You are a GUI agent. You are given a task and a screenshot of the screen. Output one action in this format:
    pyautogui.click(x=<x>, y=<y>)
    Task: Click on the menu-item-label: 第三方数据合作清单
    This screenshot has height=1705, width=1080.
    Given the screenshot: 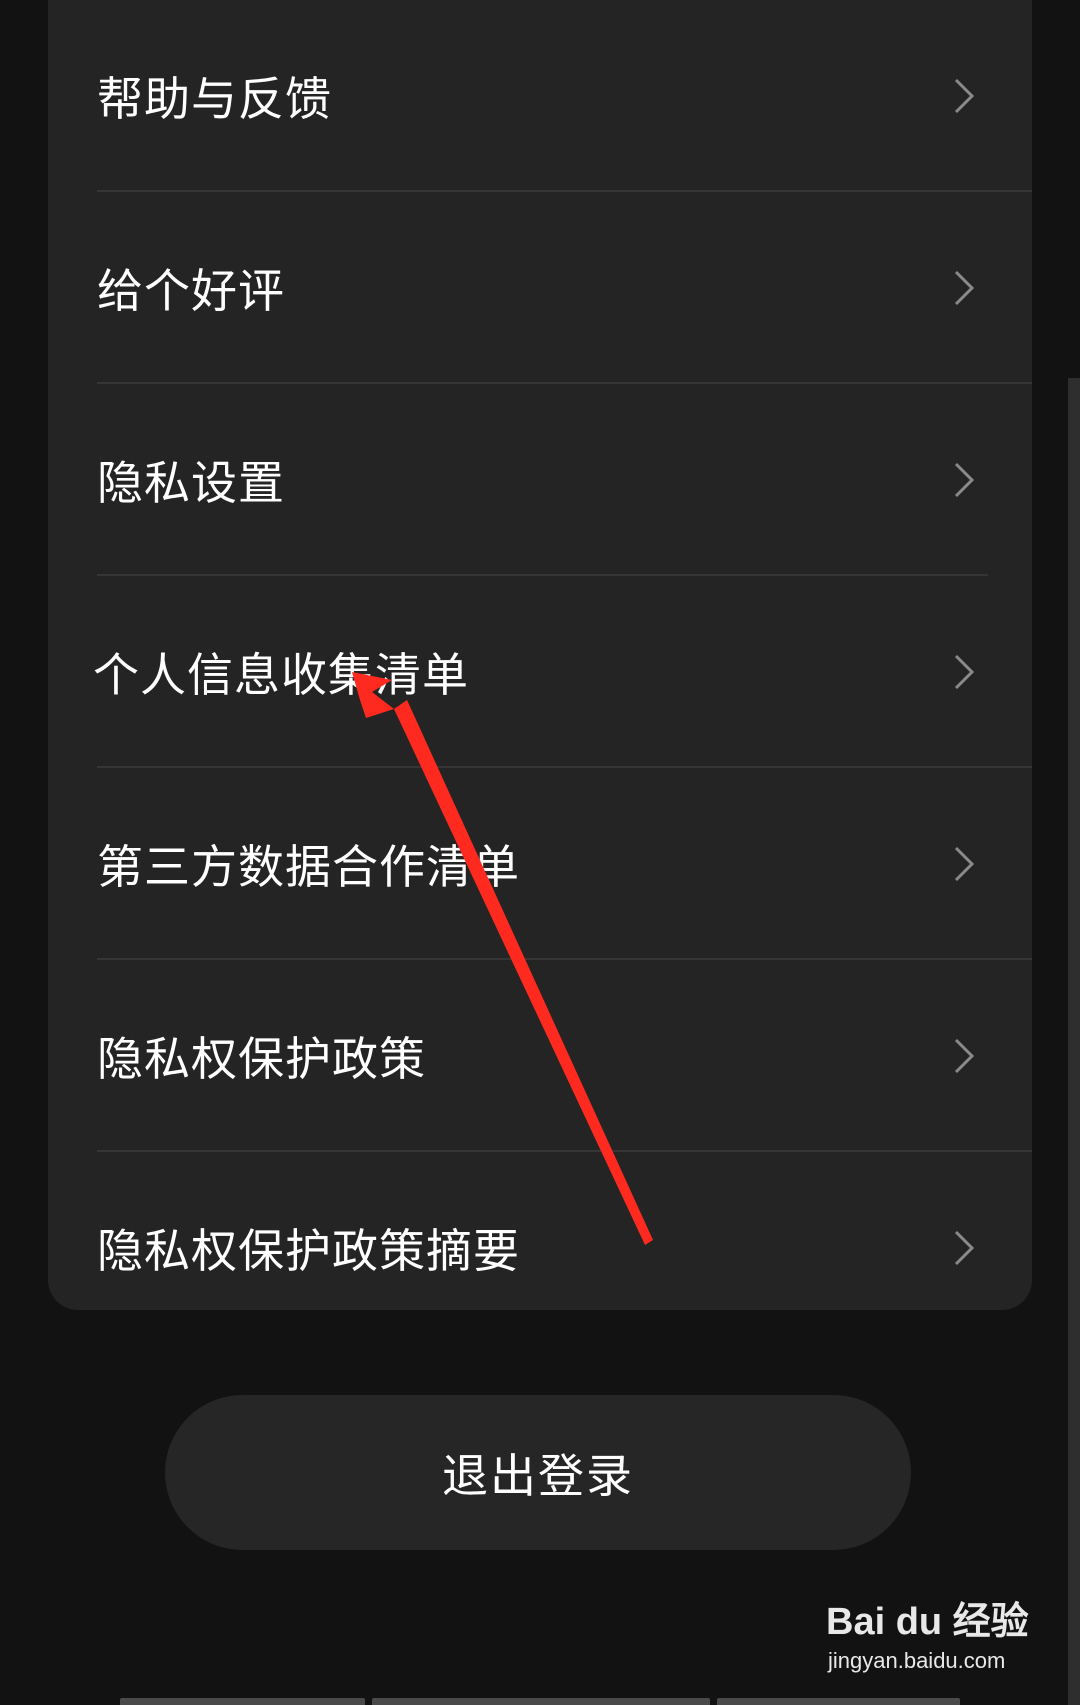 What is the action you would take?
    pyautogui.click(x=308, y=867)
    